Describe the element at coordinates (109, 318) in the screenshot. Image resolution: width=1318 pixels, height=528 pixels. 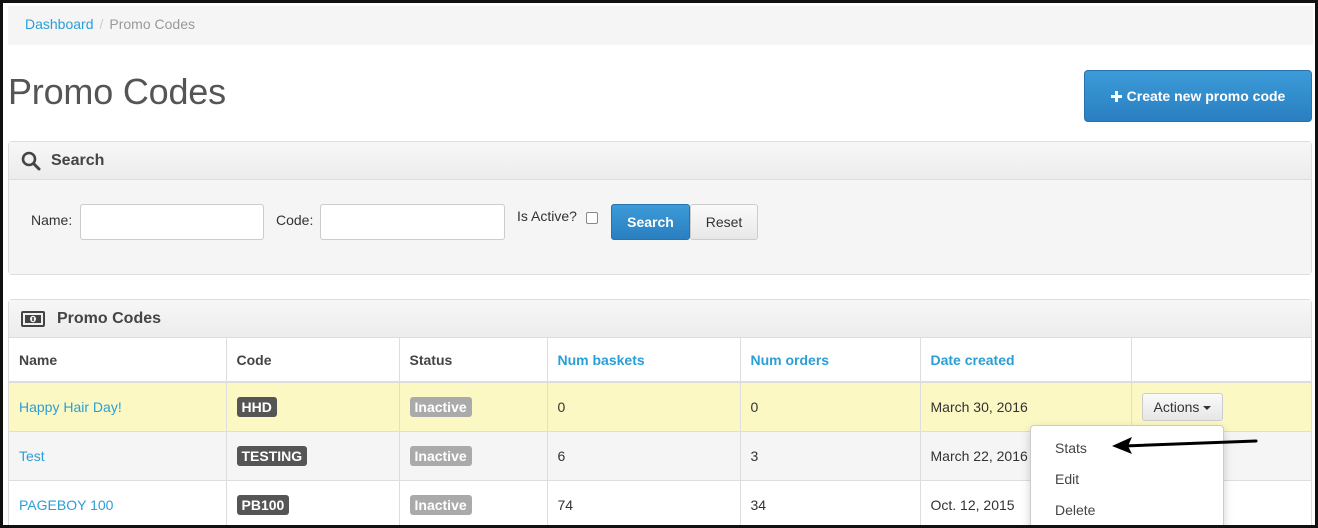
I see `promo-codes-heading: Promo Codes` at that location.